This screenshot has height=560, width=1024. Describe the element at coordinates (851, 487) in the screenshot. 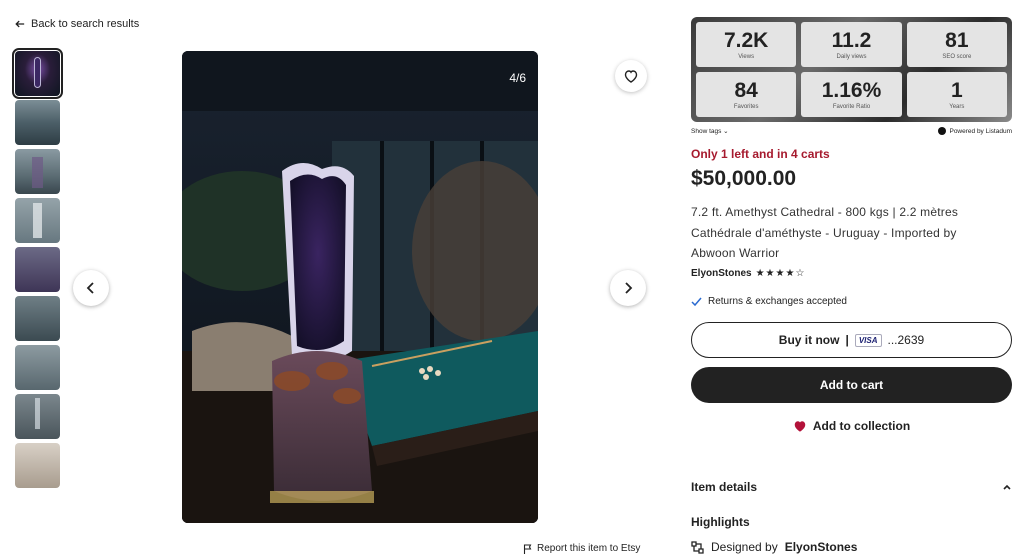

I see `item-details-toggle: Item details` at that location.